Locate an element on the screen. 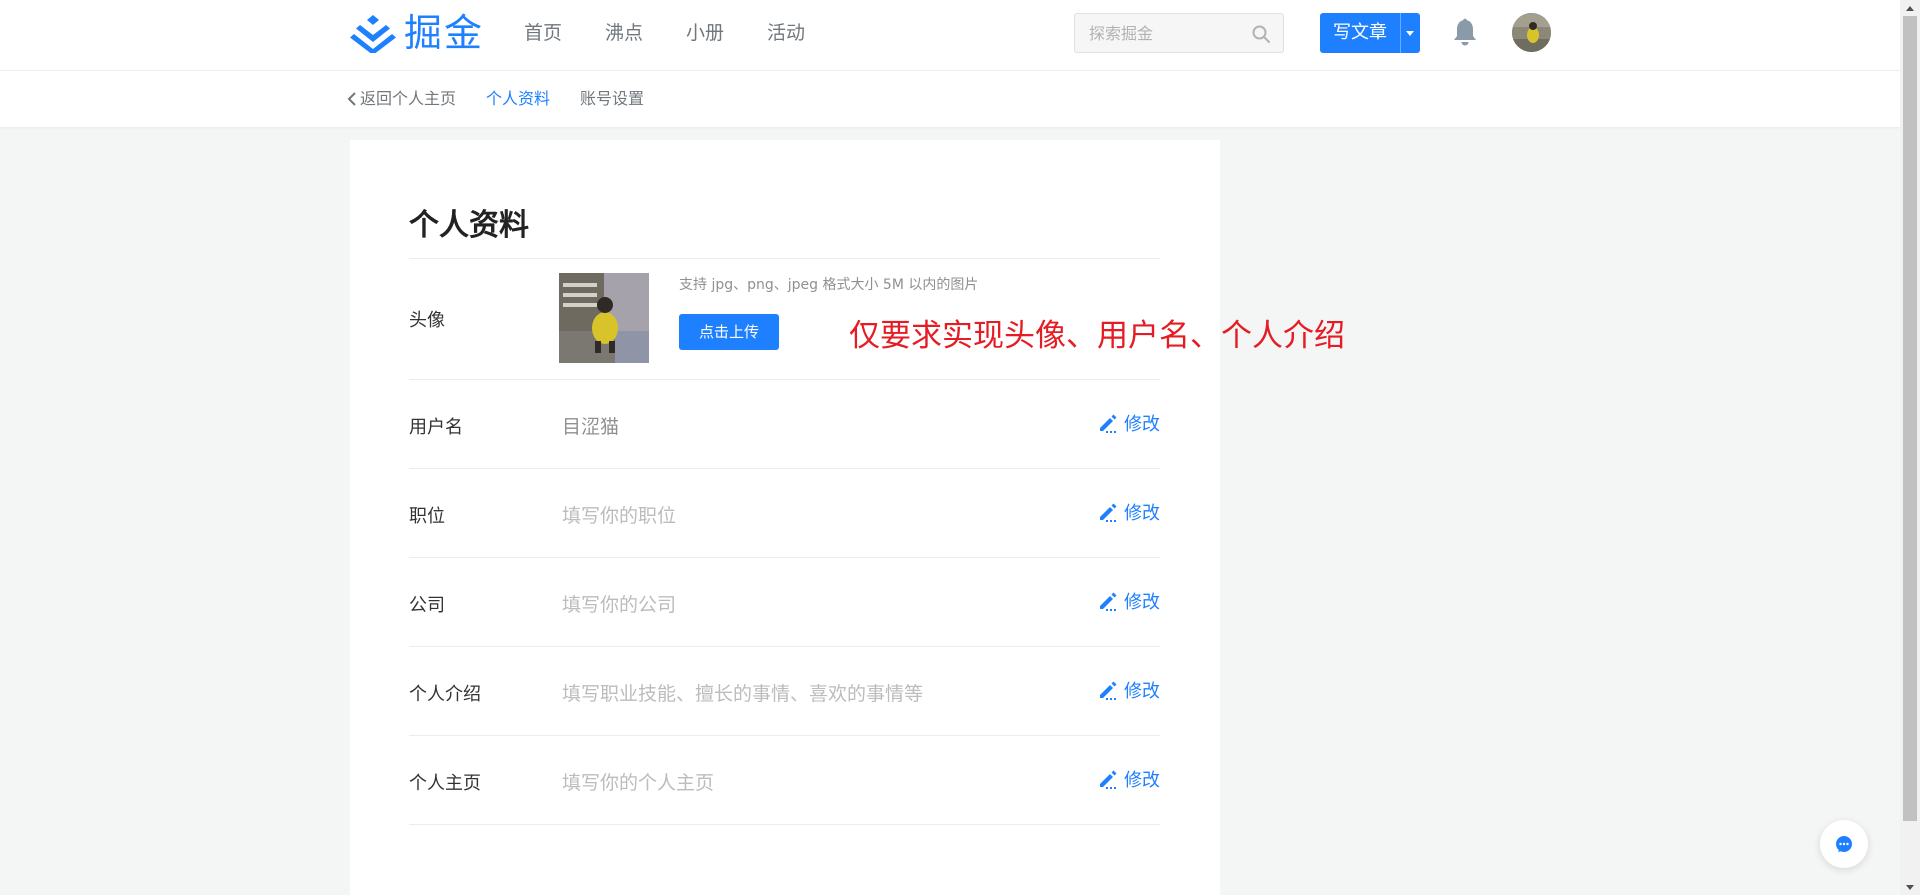 The height and width of the screenshot is (895, 1920). top-header: 掘金 首页 沸点 小册 活动 写文章 is located at coordinates (950, 35).